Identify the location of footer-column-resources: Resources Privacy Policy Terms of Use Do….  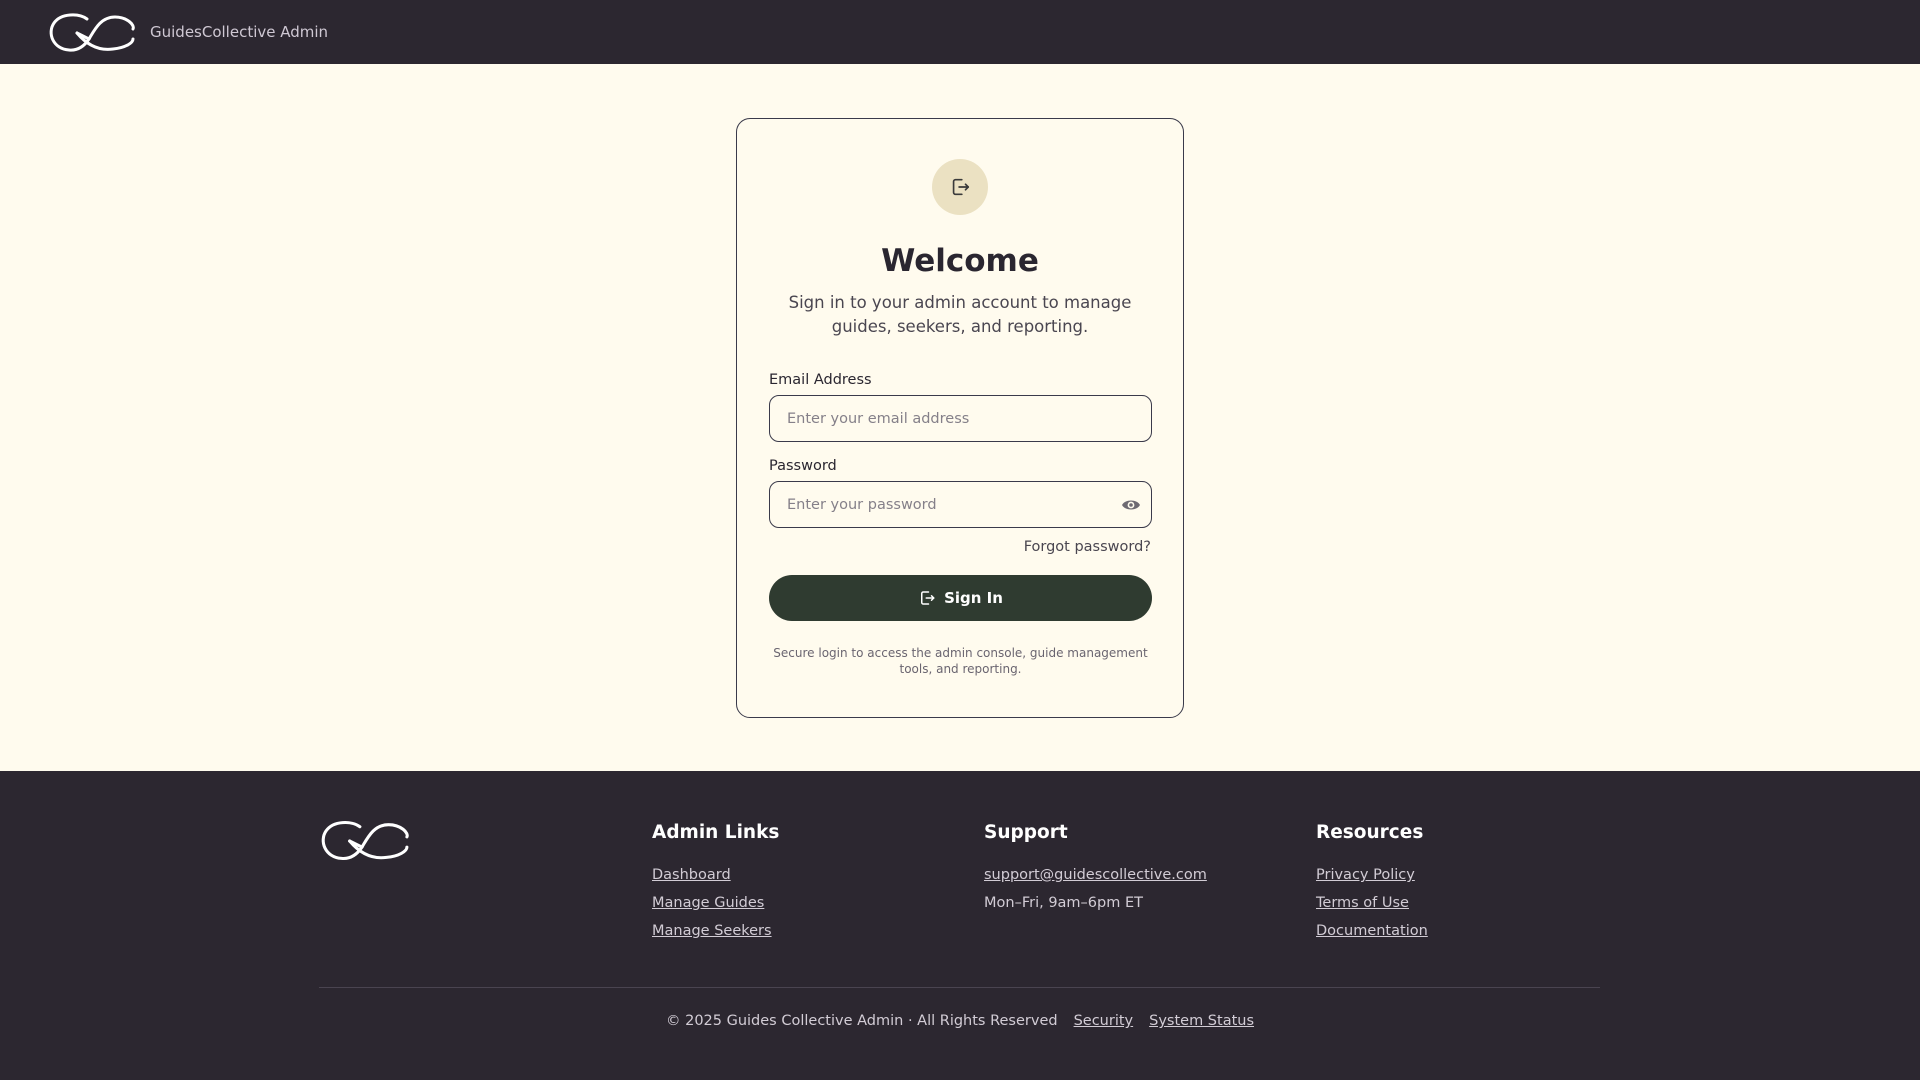
(1372, 883).